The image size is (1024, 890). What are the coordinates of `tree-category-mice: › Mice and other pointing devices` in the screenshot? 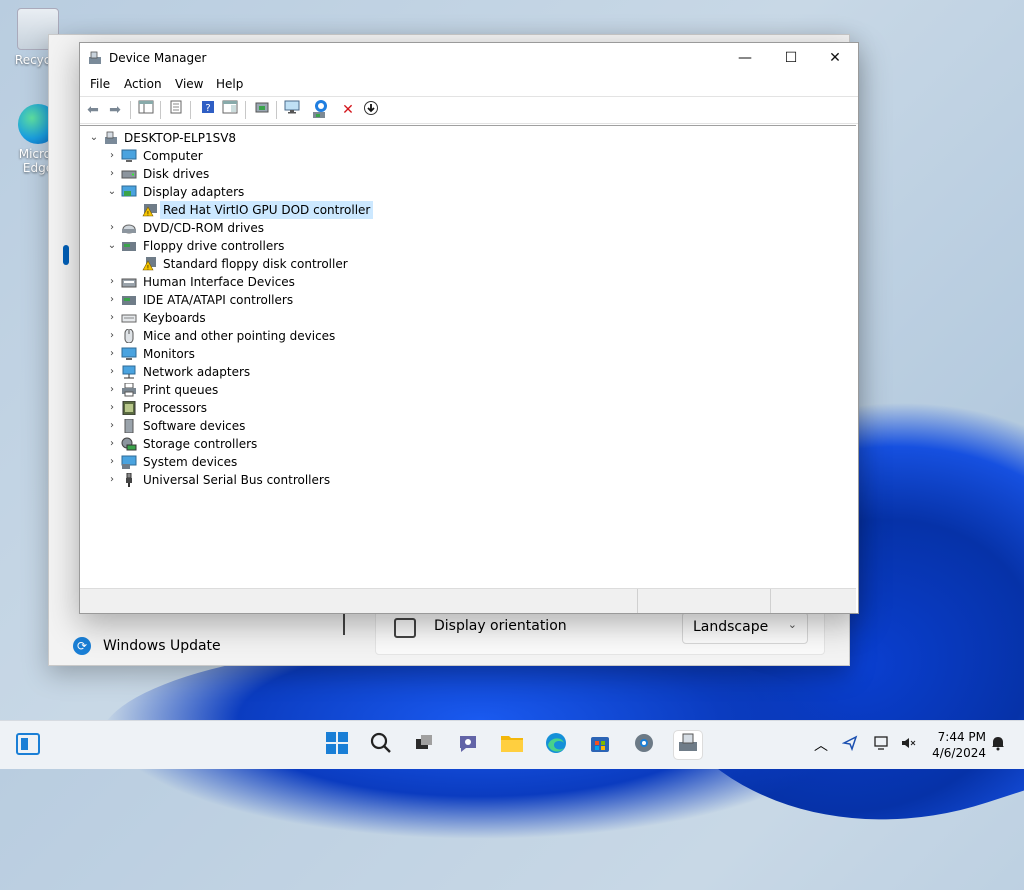 It's located at (231, 336).